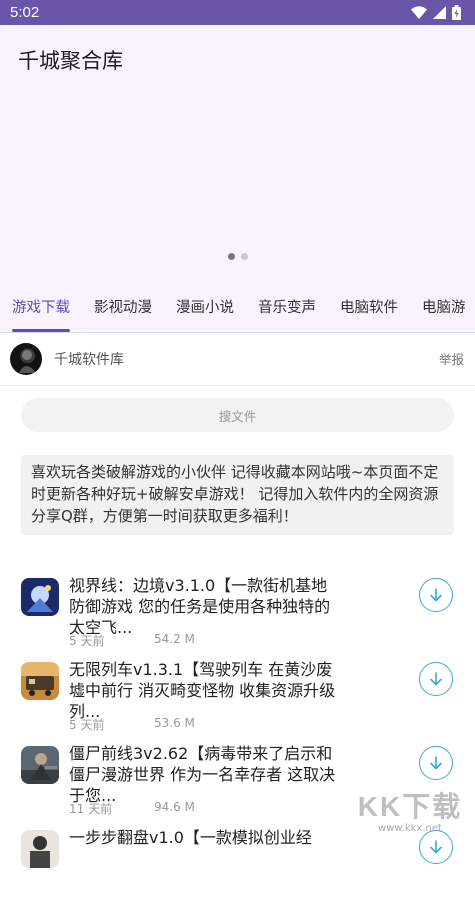 This screenshot has height=910, width=475. I want to click on app-title: 千城聚合库, so click(70, 61).